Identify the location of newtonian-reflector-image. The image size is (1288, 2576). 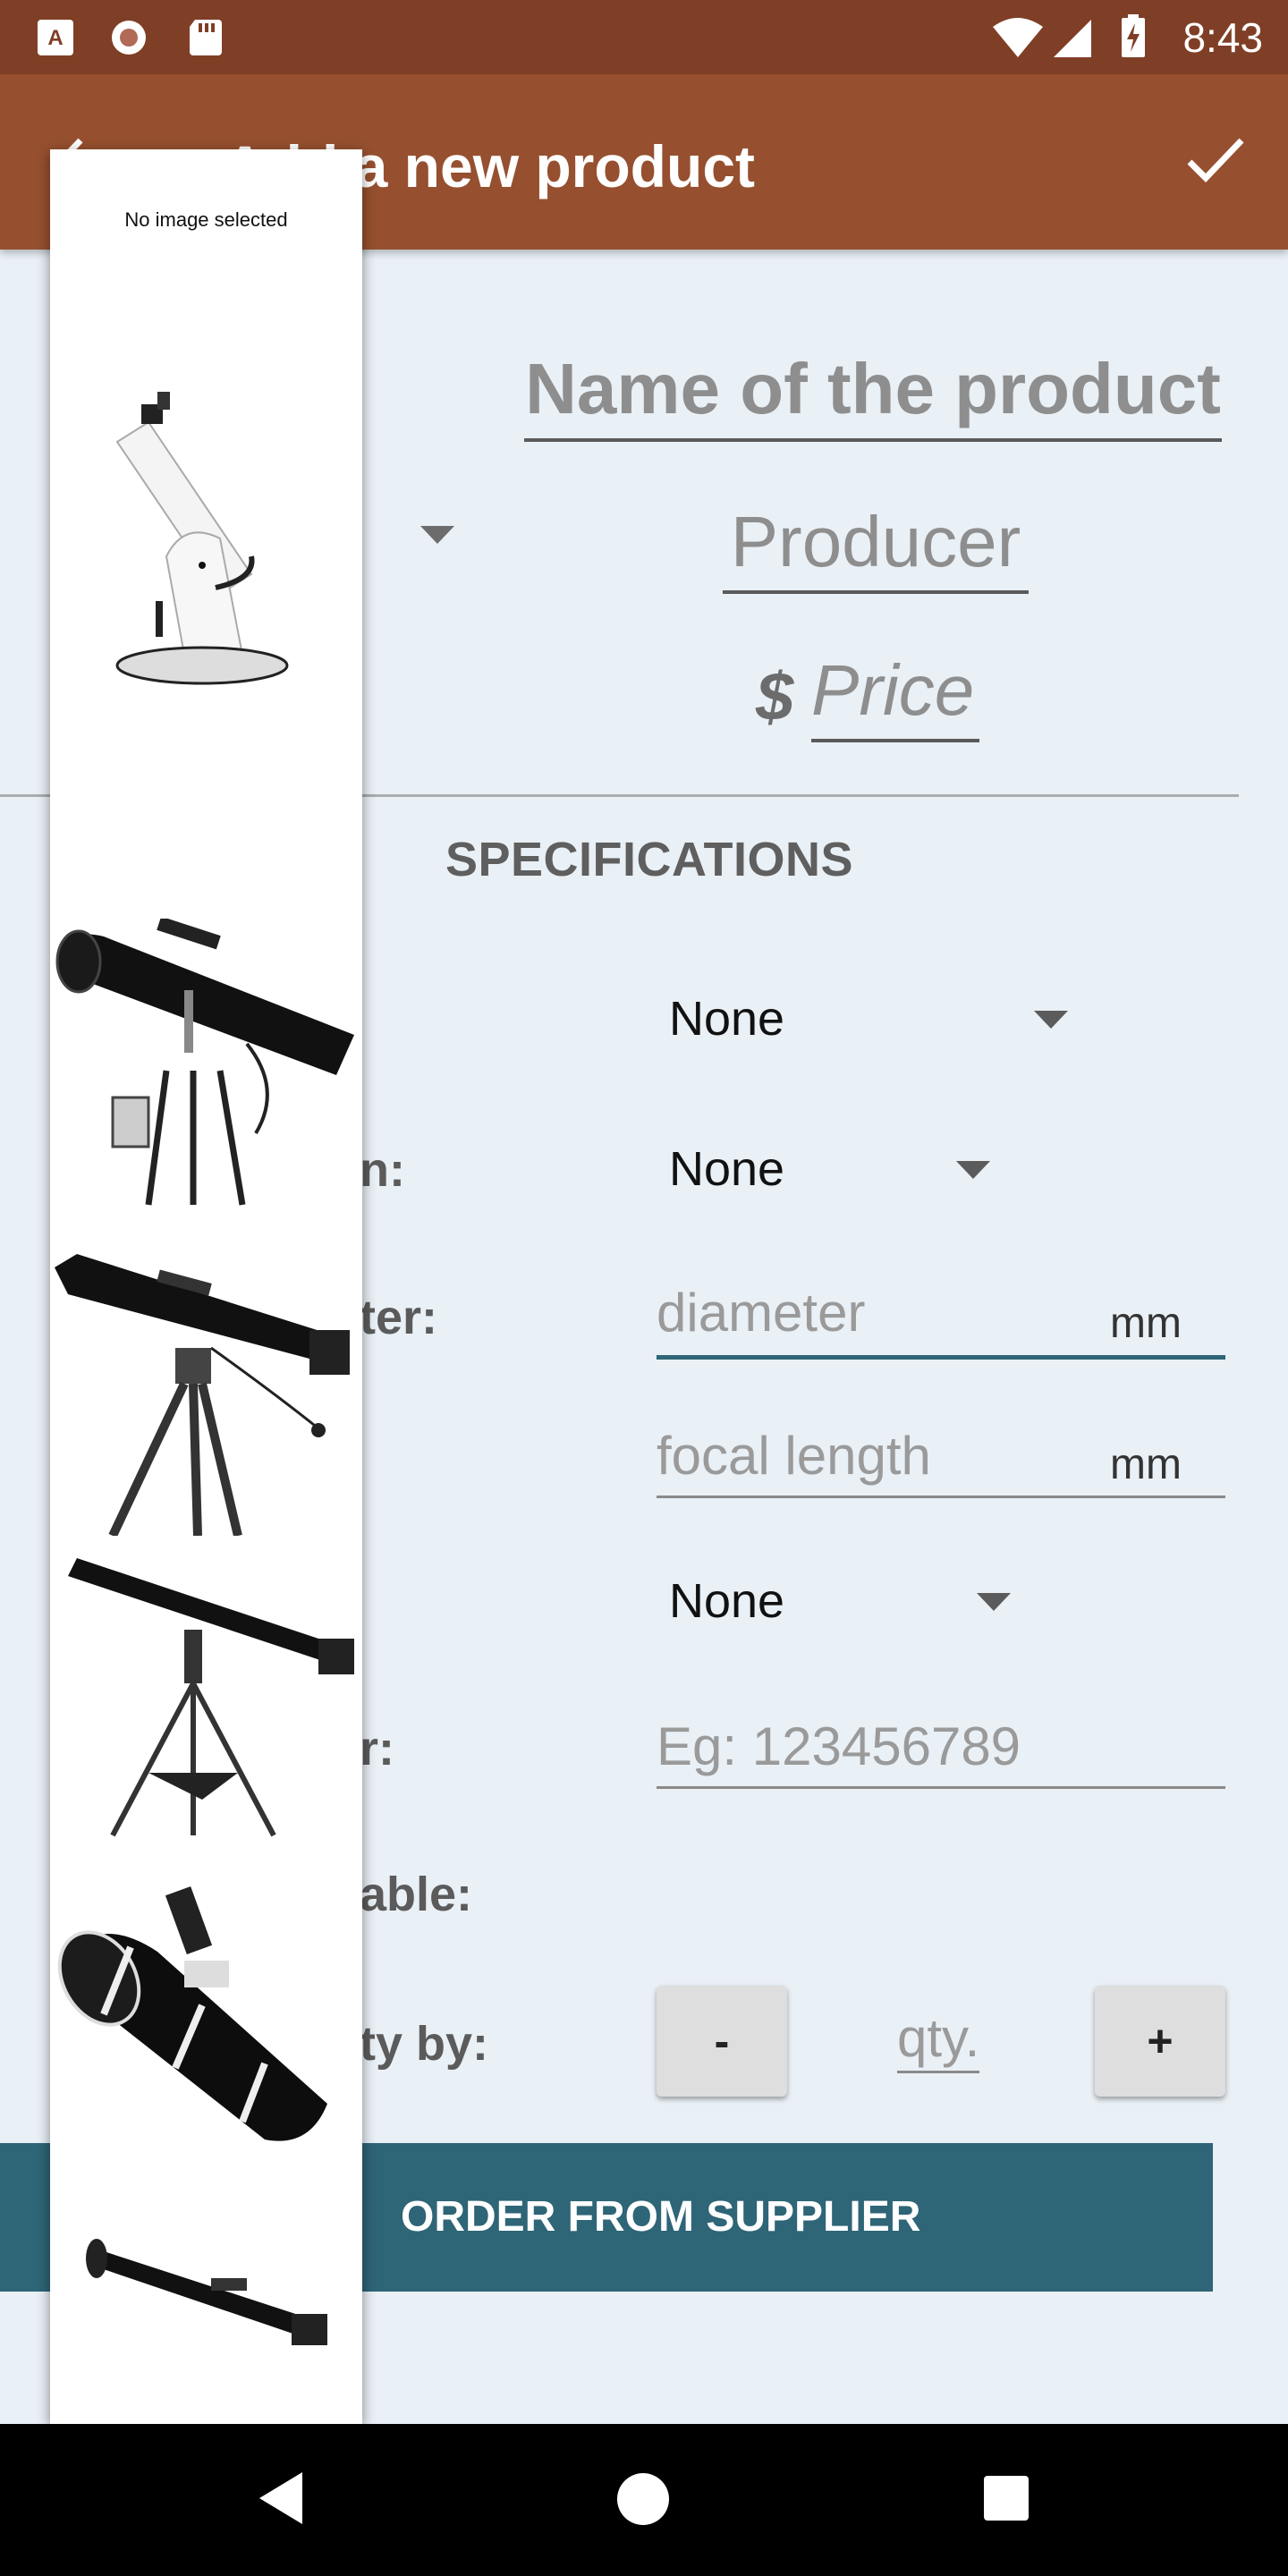
(206, 1066).